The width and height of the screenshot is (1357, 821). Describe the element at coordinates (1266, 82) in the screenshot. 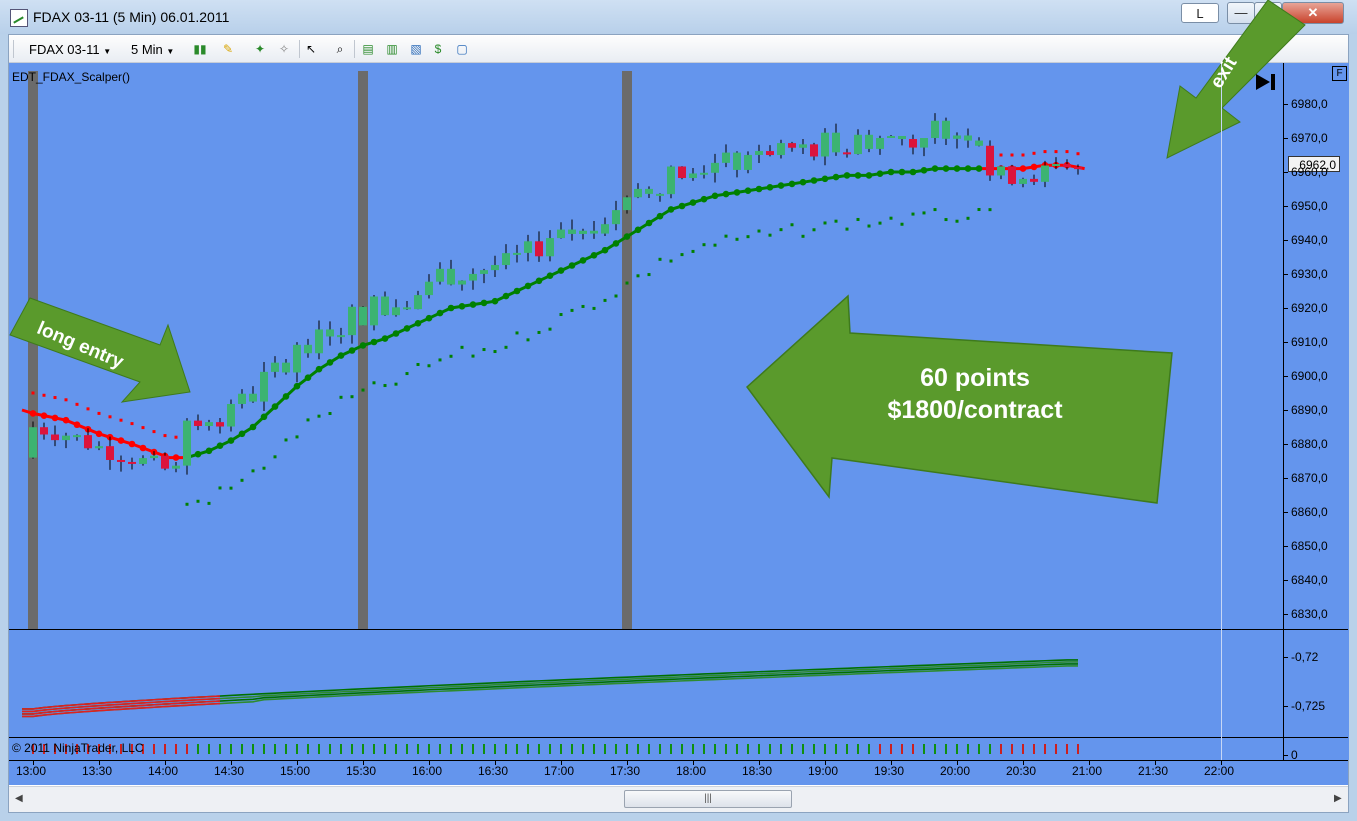

I see `scroll-to-end-icon` at that location.